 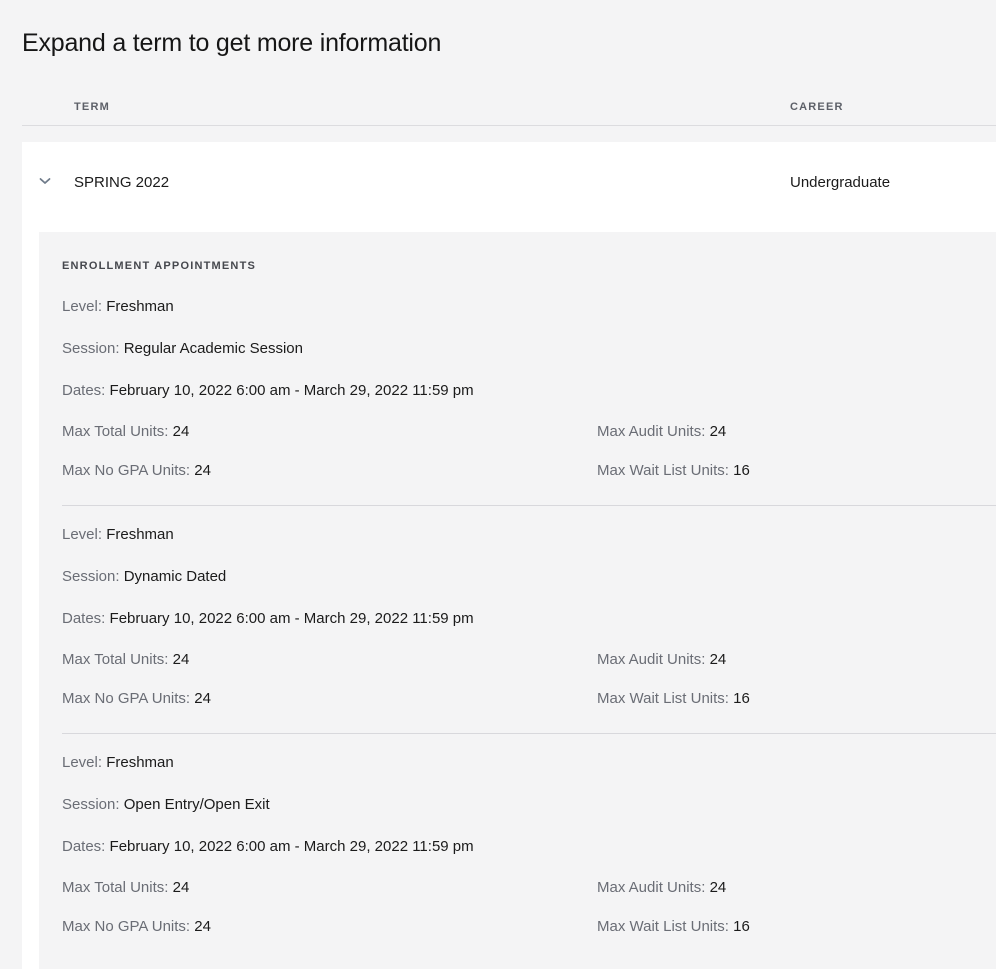 I want to click on term-career: Undergraduate, so click(x=840, y=182).